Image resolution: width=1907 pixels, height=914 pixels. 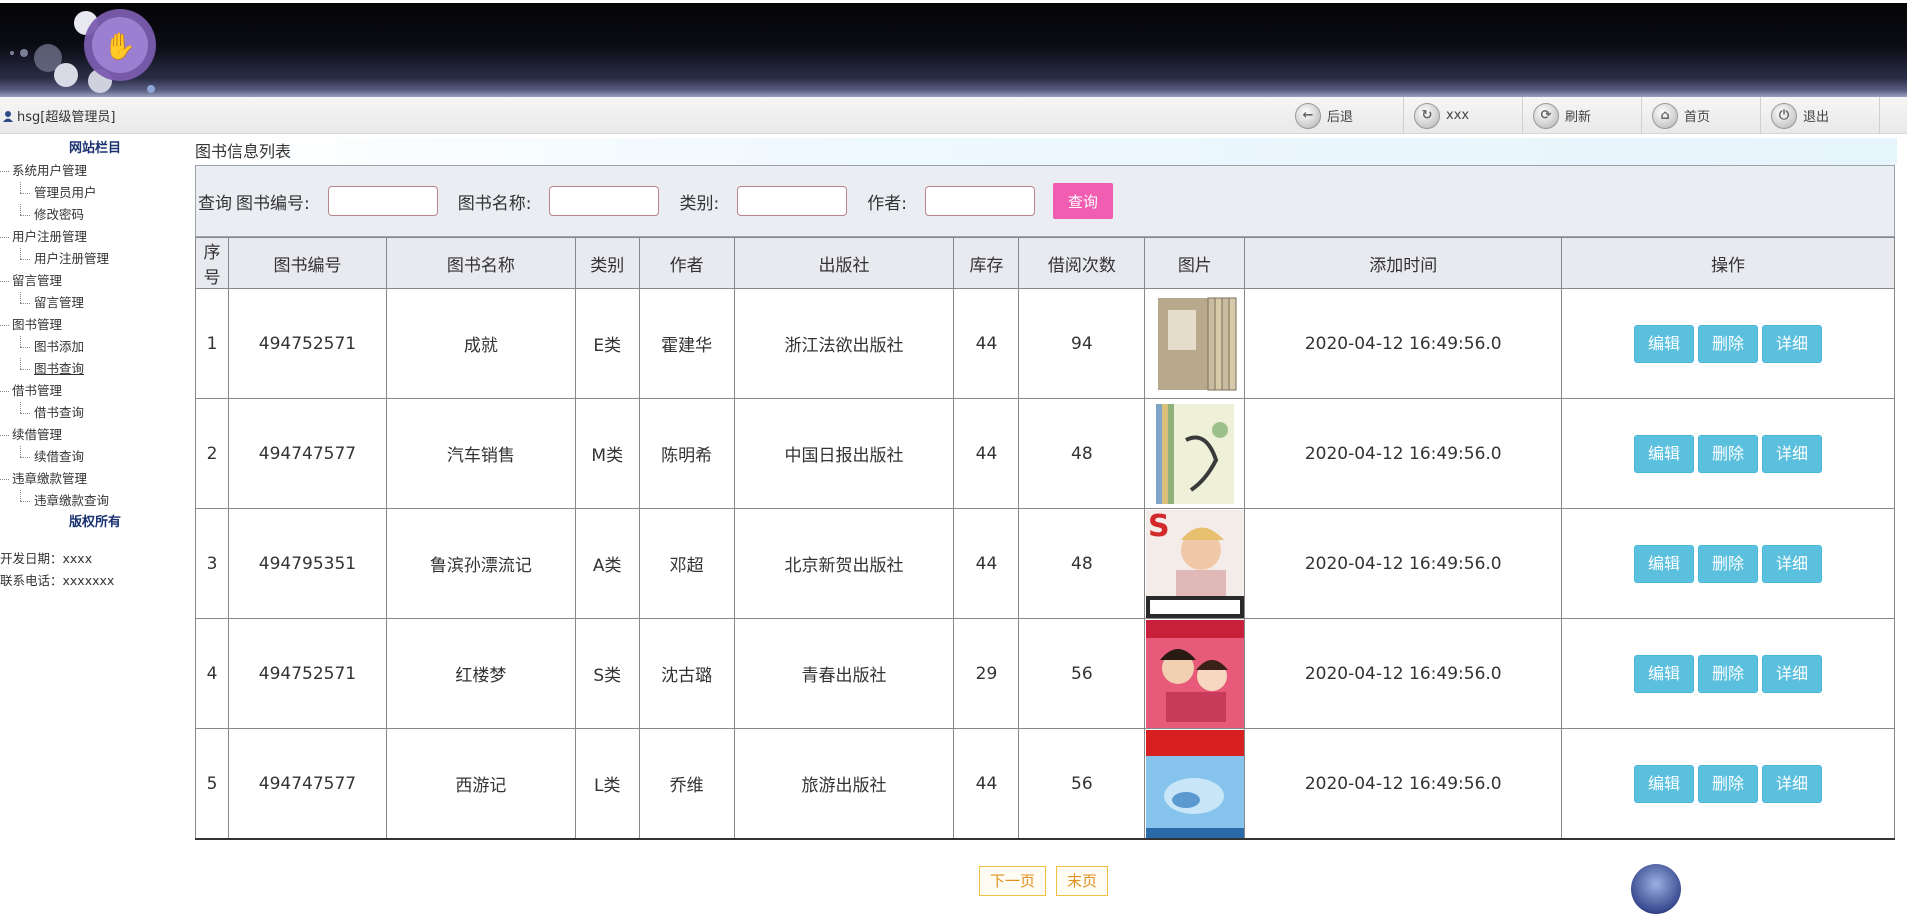 I want to click on last-page-link: 末页, so click(x=1082, y=881).